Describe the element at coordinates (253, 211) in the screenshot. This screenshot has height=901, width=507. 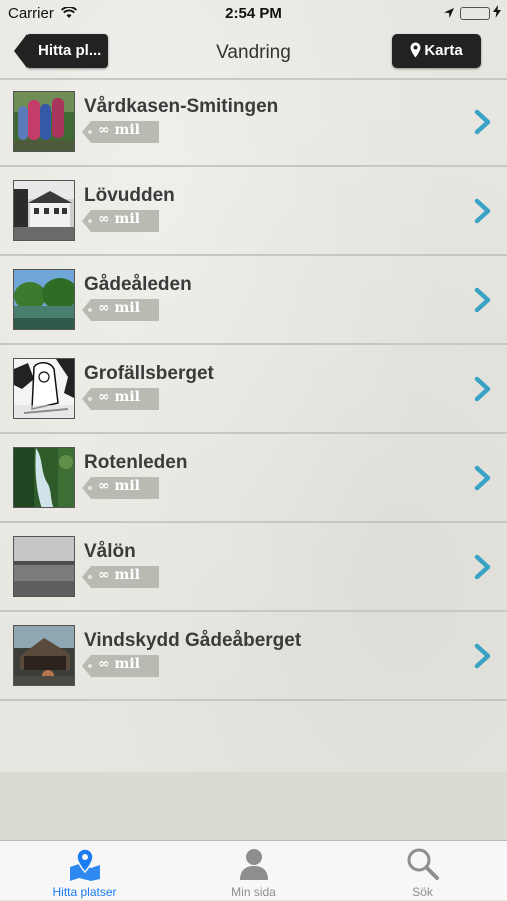
I see `list-item: Lövudden ∞ mil` at that location.